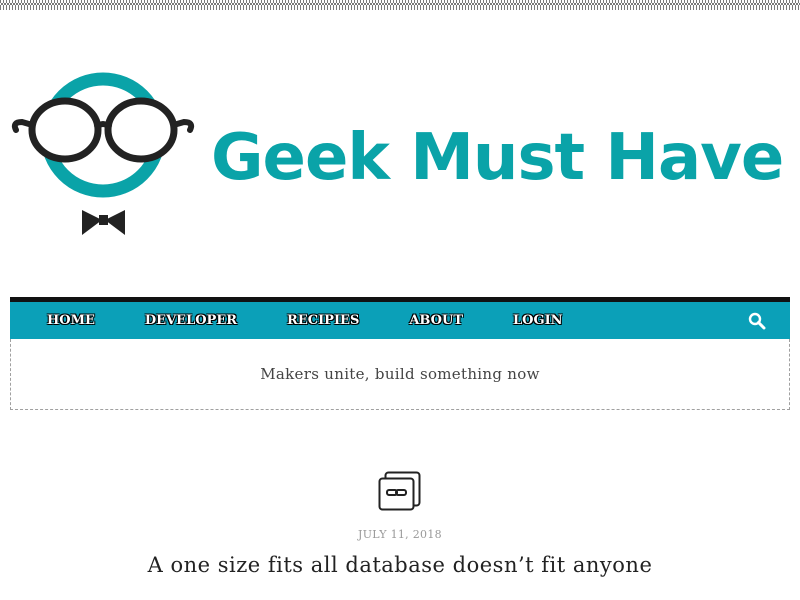 Image resolution: width=800 pixels, height=600 pixels. I want to click on nav-item-developer: DEVELOPER, so click(191, 320).